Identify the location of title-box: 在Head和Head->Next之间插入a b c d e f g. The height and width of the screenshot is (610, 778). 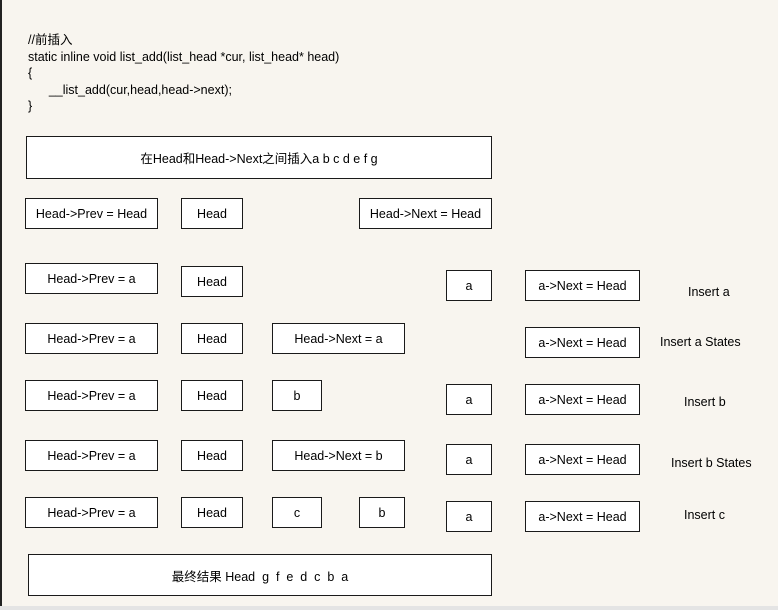
(259, 157).